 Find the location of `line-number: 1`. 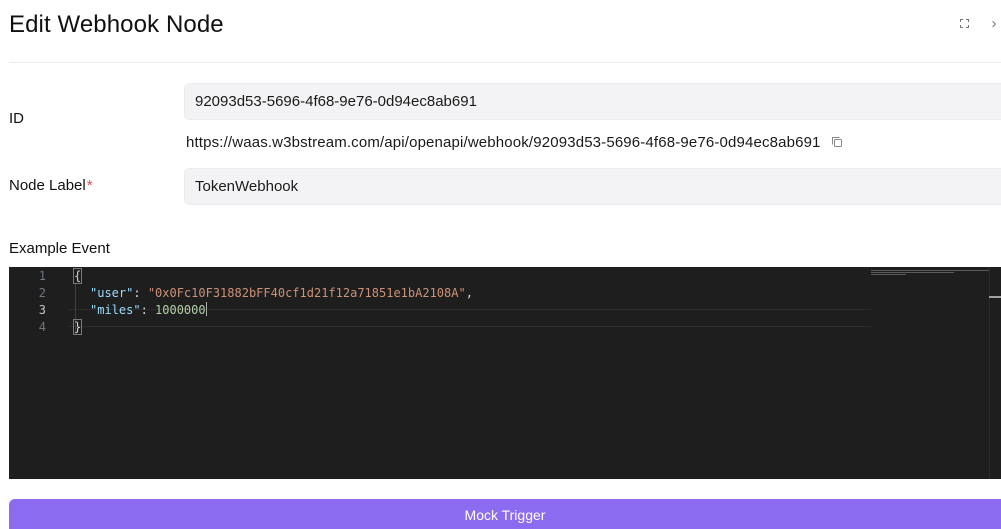

line-number: 1 is located at coordinates (42, 276).